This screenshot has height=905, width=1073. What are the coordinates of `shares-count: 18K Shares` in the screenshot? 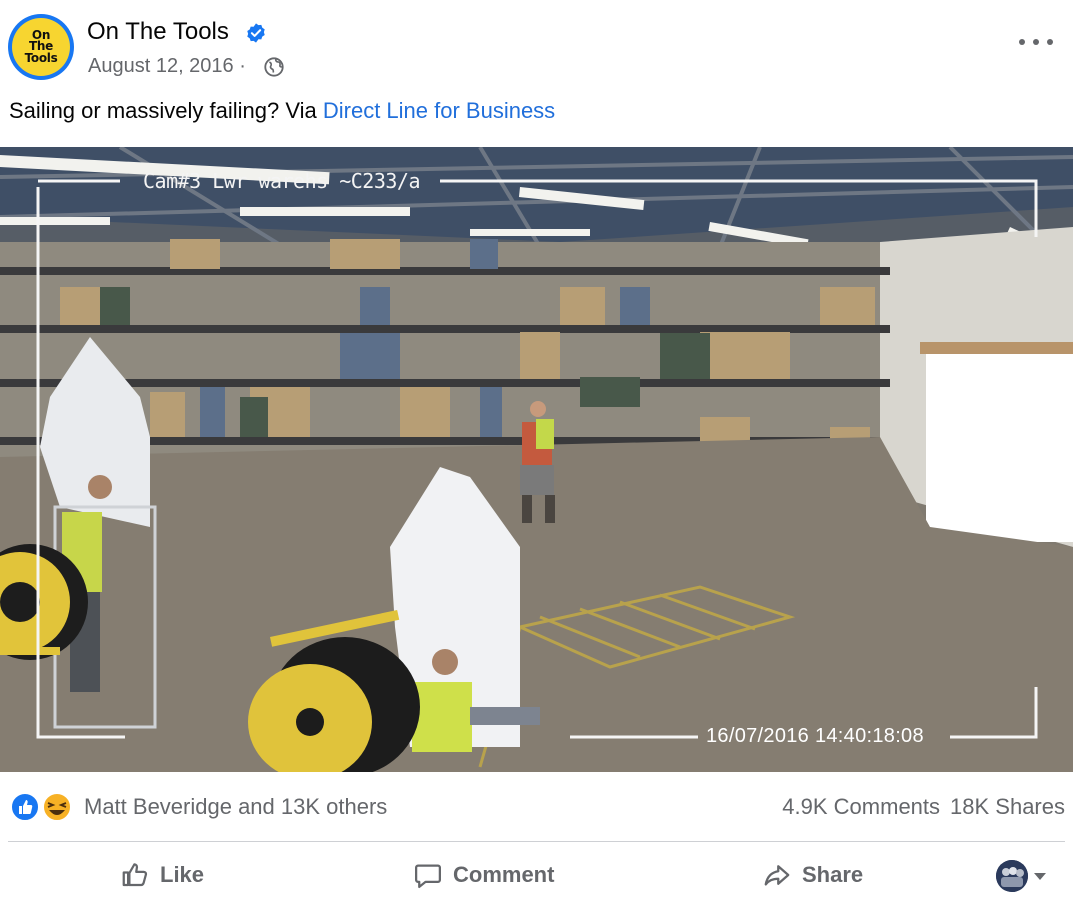 It's located at (1007, 806).